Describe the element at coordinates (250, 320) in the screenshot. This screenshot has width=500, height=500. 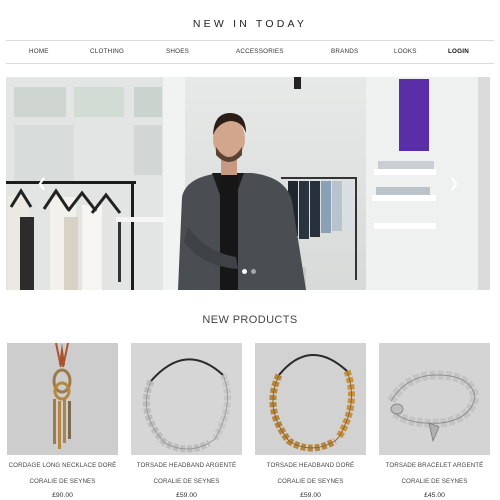
I see `section-title: NEW PRODUCTS` at that location.